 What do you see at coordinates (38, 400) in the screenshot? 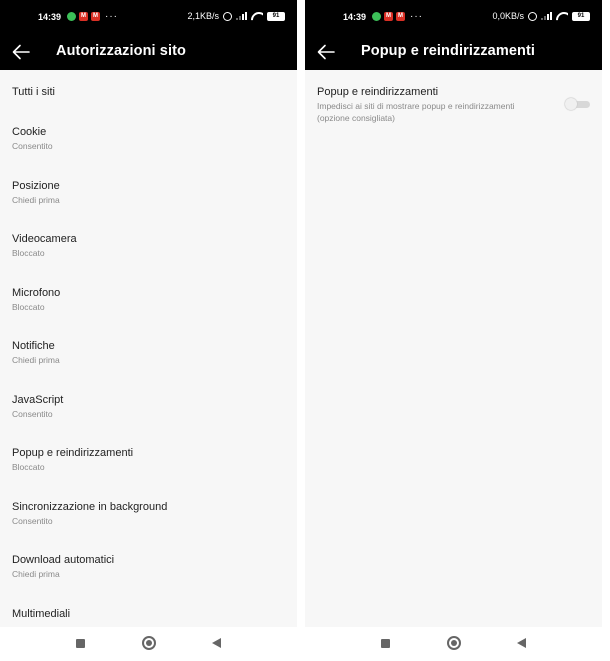
I see `list-item-label: JavaScript` at bounding box center [38, 400].